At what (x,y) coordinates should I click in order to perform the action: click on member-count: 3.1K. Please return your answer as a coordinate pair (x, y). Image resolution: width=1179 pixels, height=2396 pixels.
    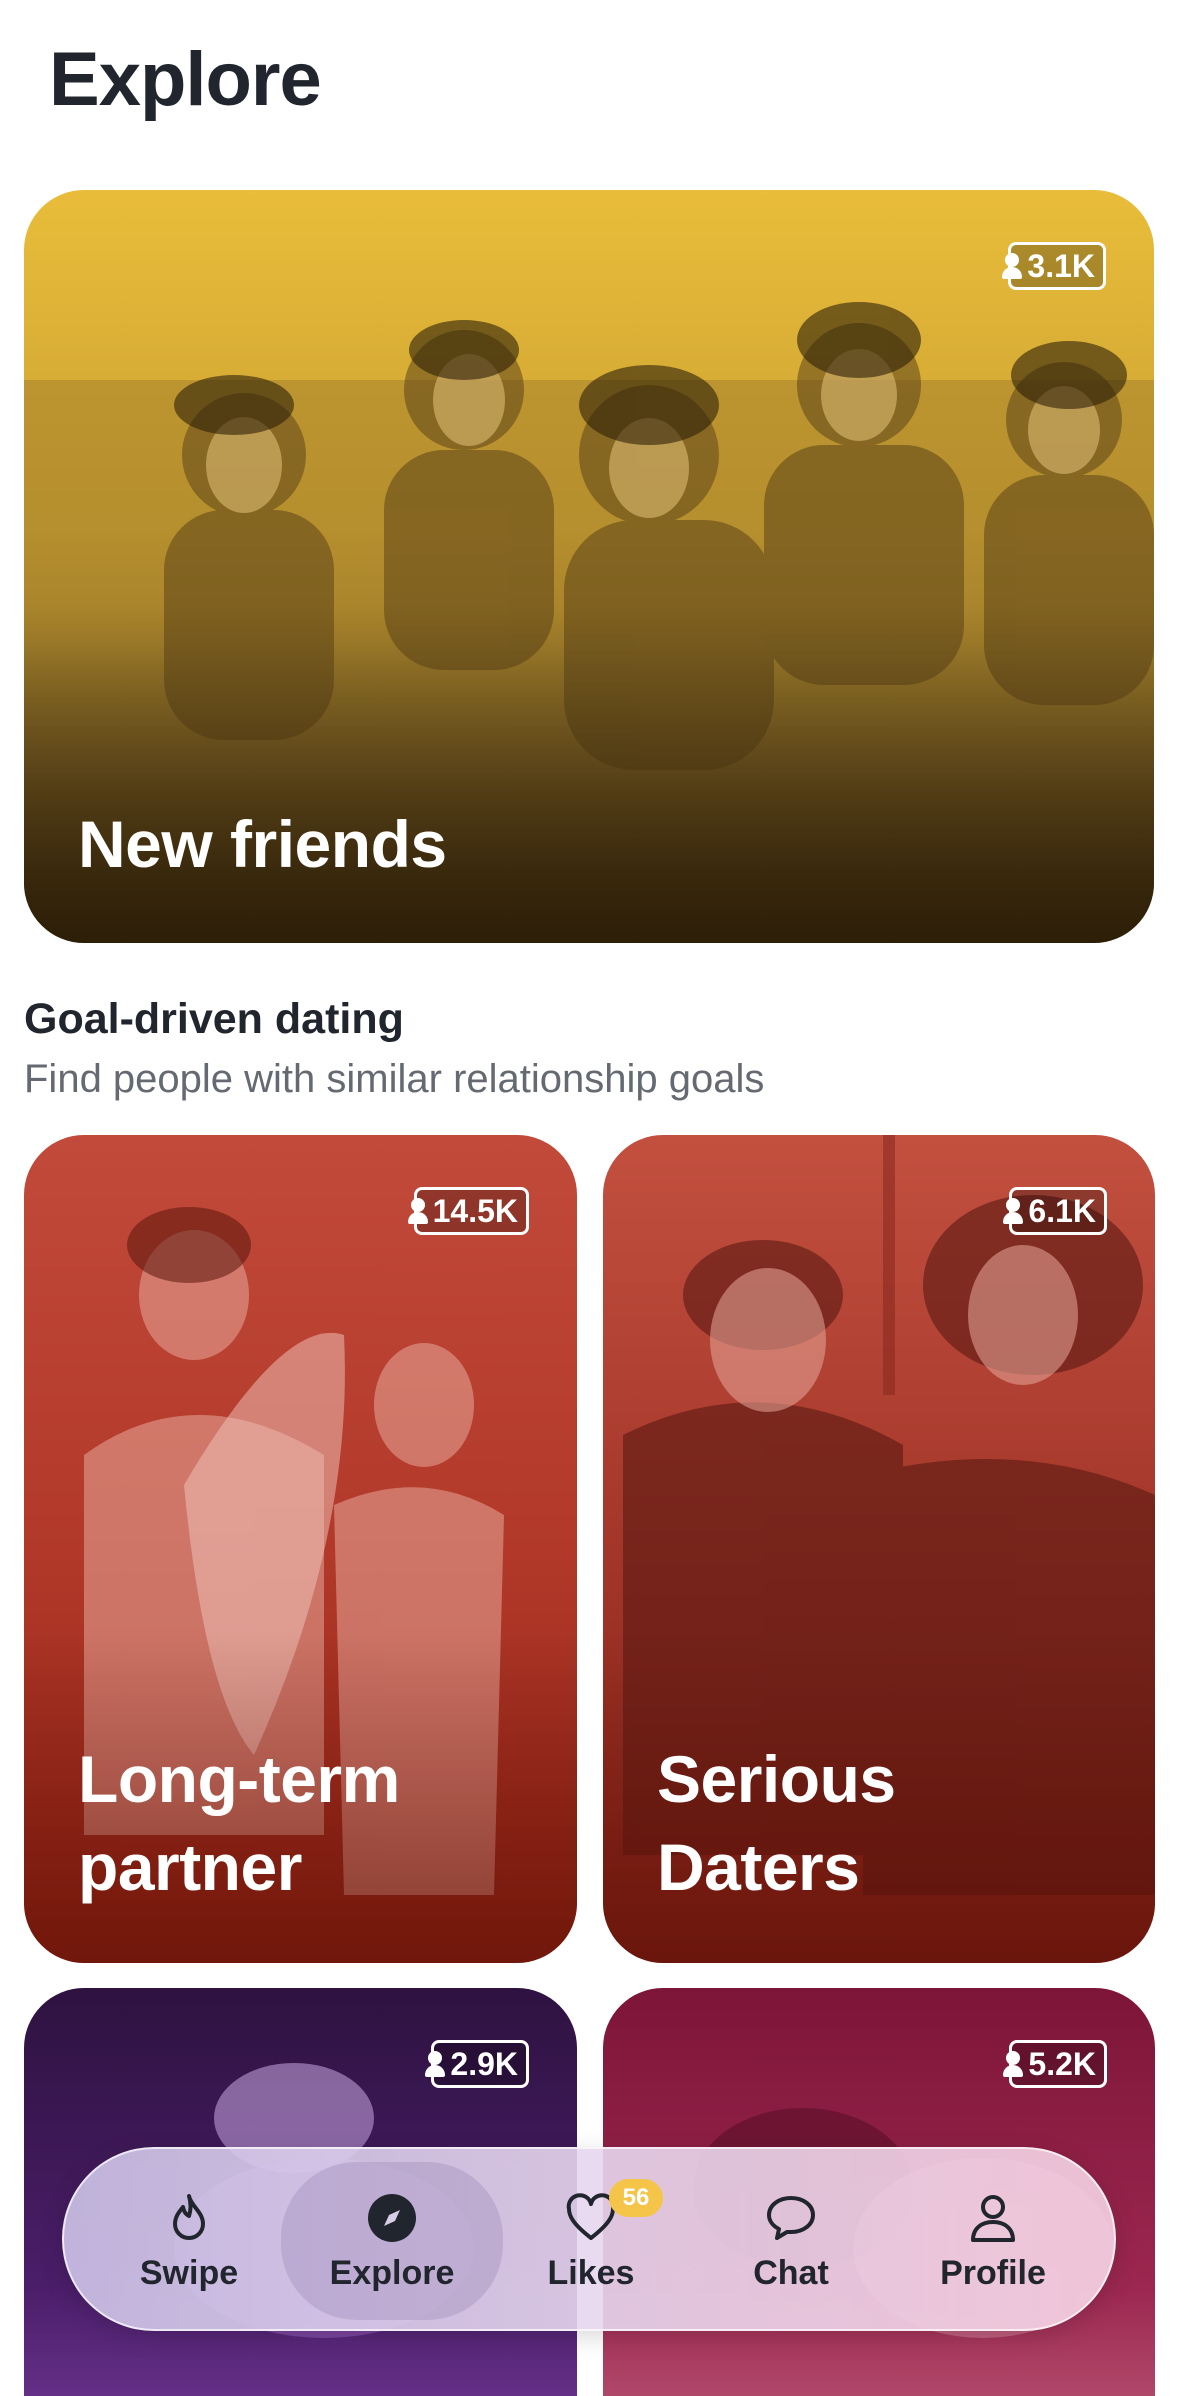
    Looking at the image, I should click on (1061, 265).